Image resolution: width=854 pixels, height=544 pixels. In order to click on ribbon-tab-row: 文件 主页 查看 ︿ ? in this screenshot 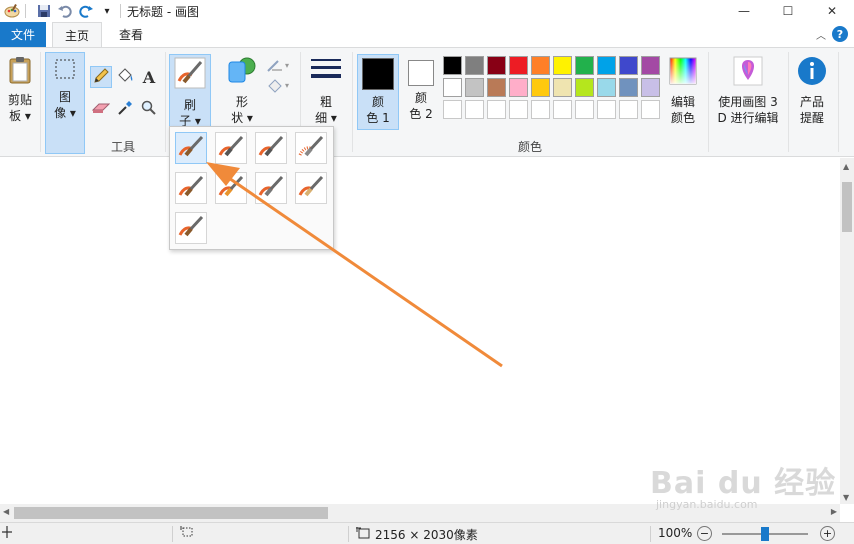, I will do `click(427, 34)`.